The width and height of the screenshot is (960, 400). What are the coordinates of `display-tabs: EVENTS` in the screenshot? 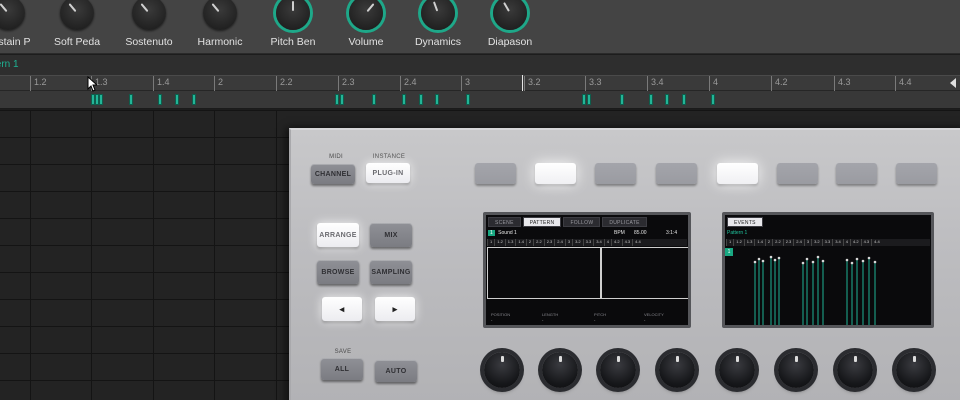 It's located at (746, 222).